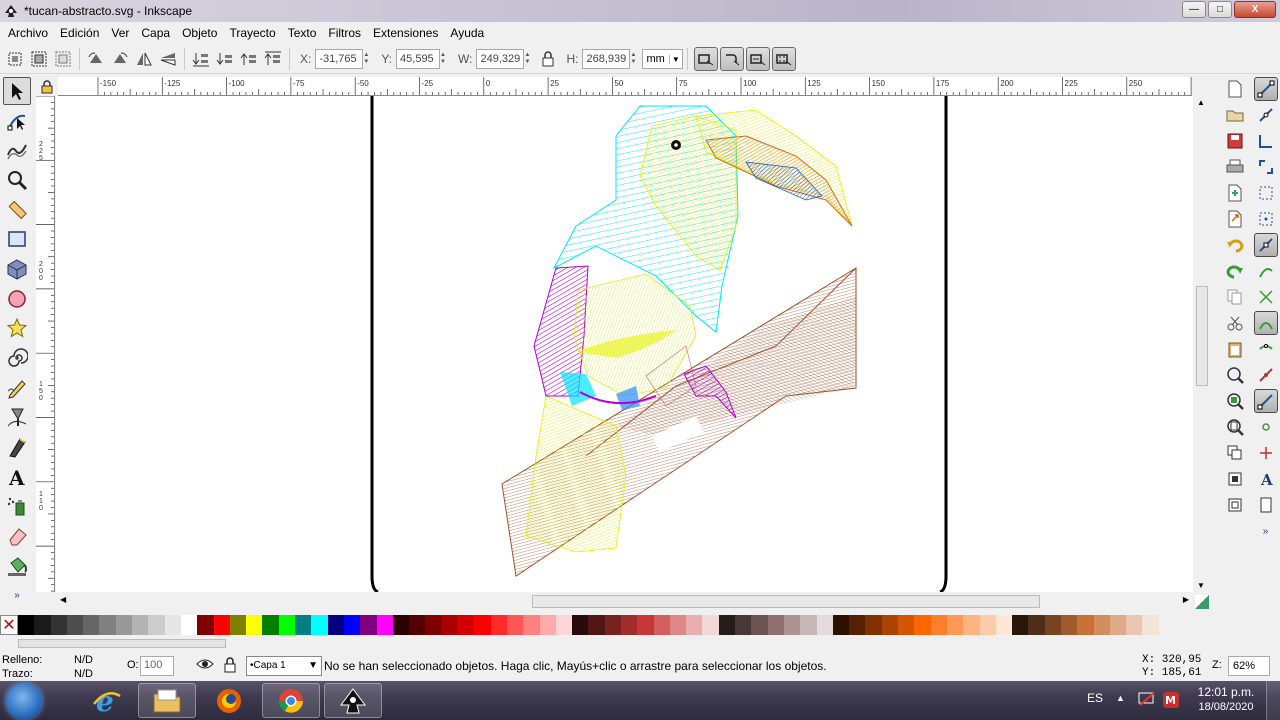 Image resolution: width=1280 pixels, height=720 pixels. Describe the element at coordinates (606, 59) in the screenshot. I see `h-field: 268,939` at that location.